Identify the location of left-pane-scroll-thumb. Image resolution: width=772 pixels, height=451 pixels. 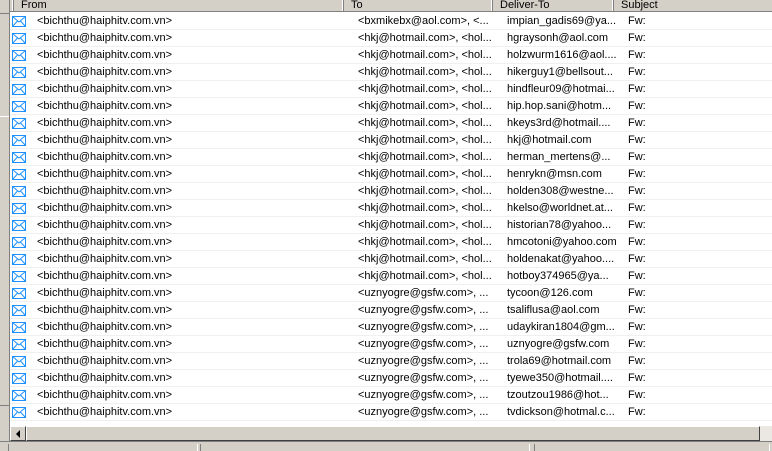
(4, 261).